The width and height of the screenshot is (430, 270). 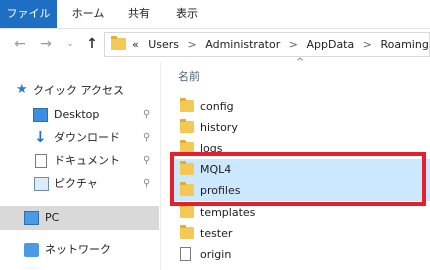 What do you see at coordinates (185, 254) in the screenshot?
I see `file-icon` at bounding box center [185, 254].